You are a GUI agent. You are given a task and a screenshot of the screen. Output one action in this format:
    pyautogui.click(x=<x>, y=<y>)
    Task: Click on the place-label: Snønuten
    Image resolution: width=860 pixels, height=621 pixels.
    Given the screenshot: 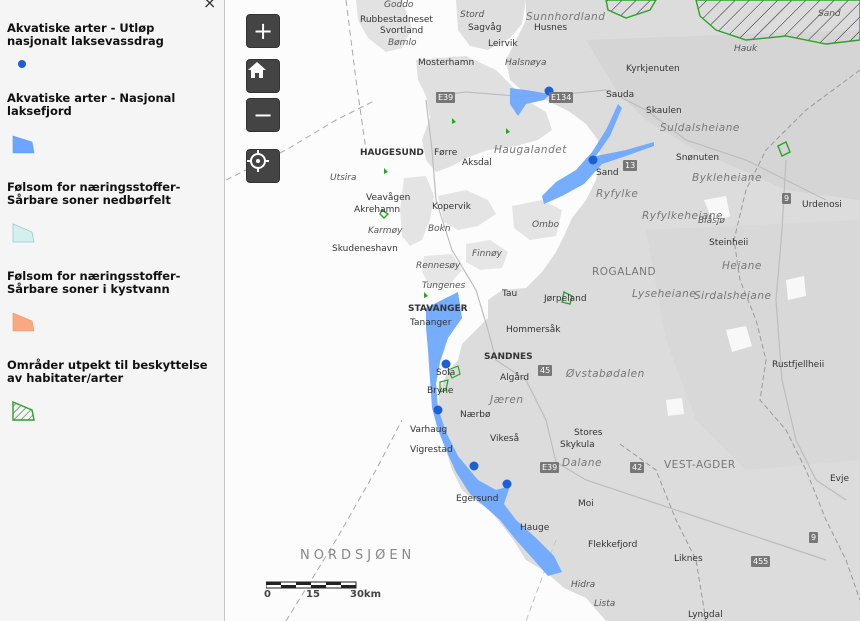 What is the action you would take?
    pyautogui.click(x=698, y=158)
    